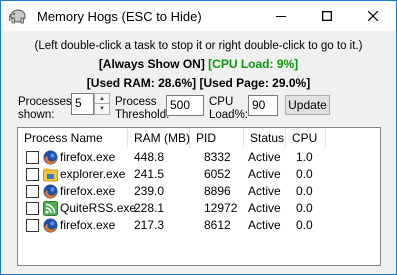 The height and width of the screenshot is (275, 397). Describe the element at coordinates (221, 208) in the screenshot. I see `pid-cell: 12972` at that location.